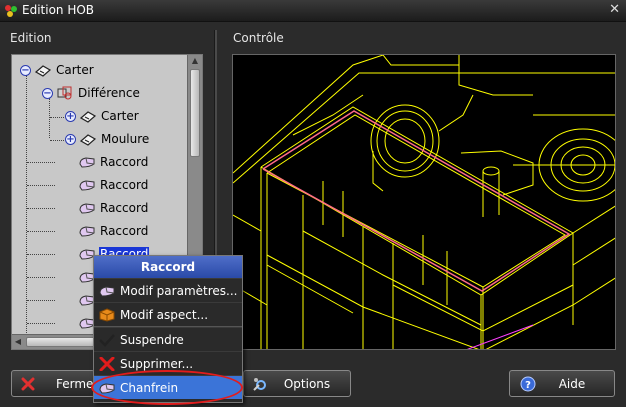 Image resolution: width=626 pixels, height=407 pixels. I want to click on context-menu-item: Chanfrein, so click(168, 387).